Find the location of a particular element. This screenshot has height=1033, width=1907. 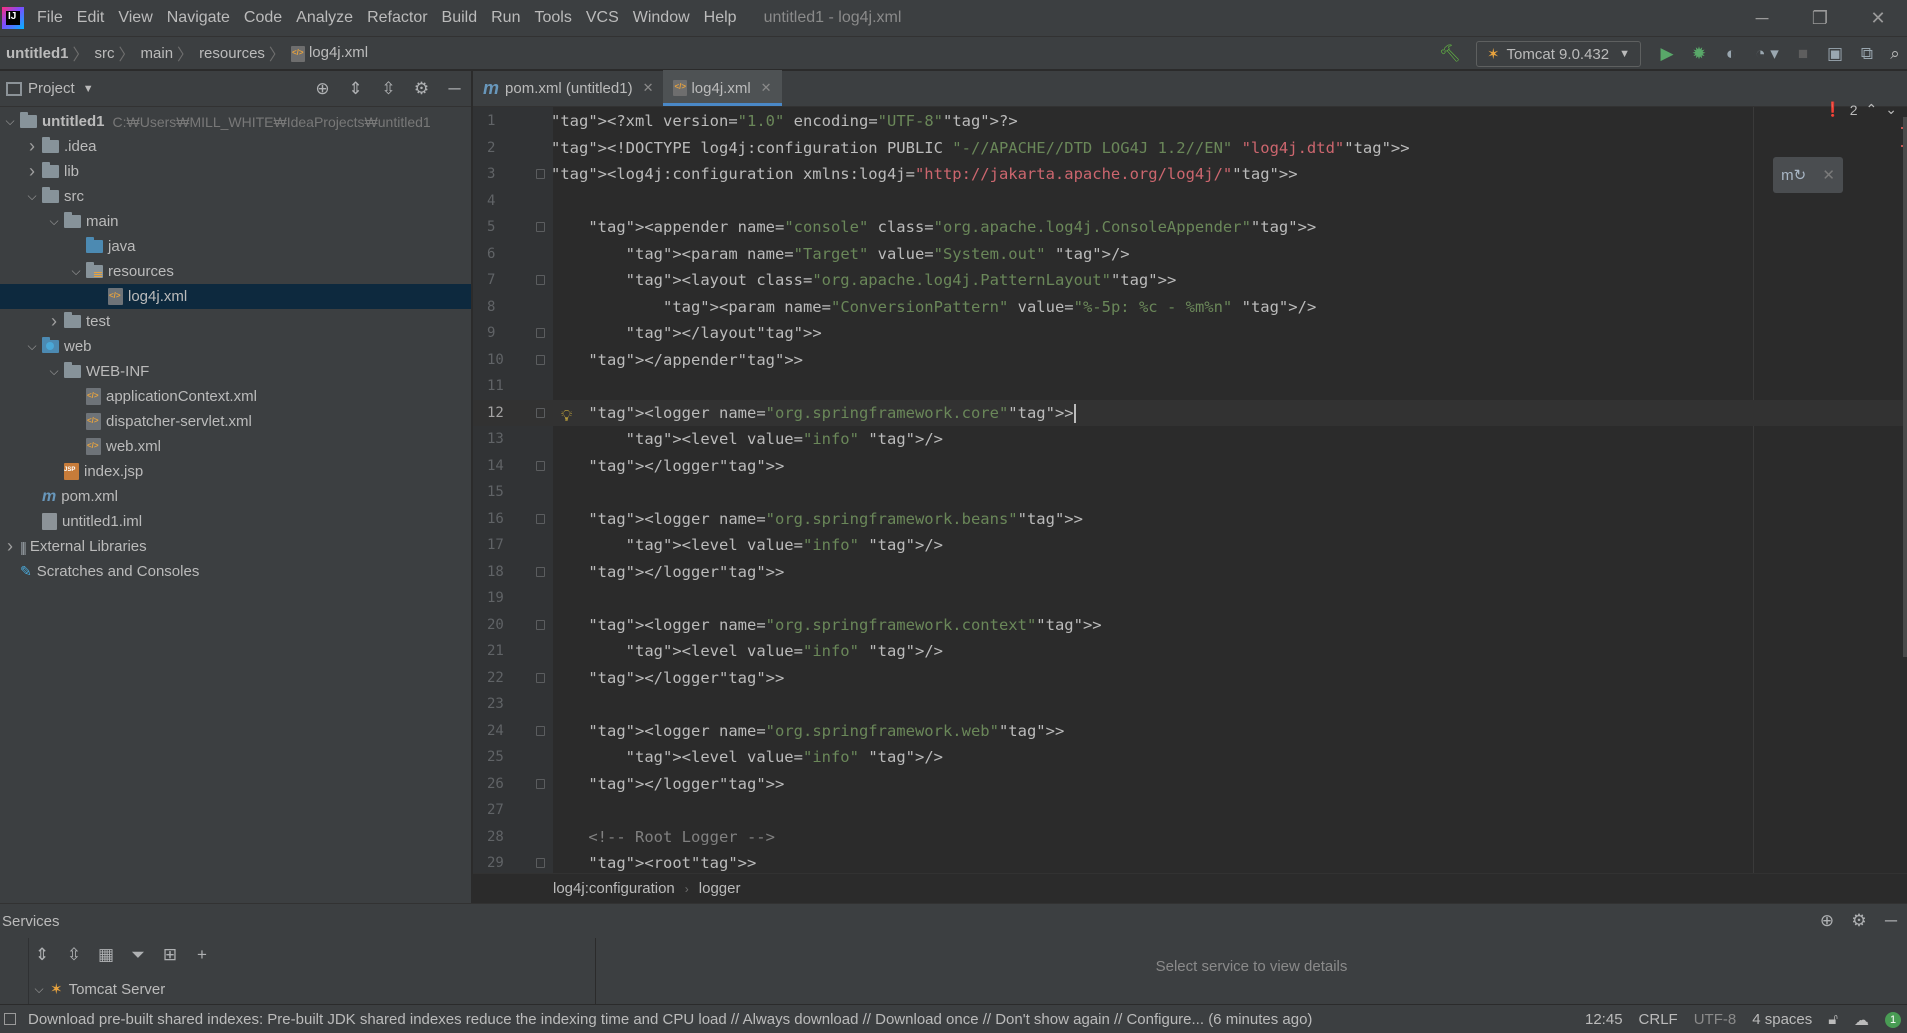

line-separator: CRLF is located at coordinates (1658, 1019).